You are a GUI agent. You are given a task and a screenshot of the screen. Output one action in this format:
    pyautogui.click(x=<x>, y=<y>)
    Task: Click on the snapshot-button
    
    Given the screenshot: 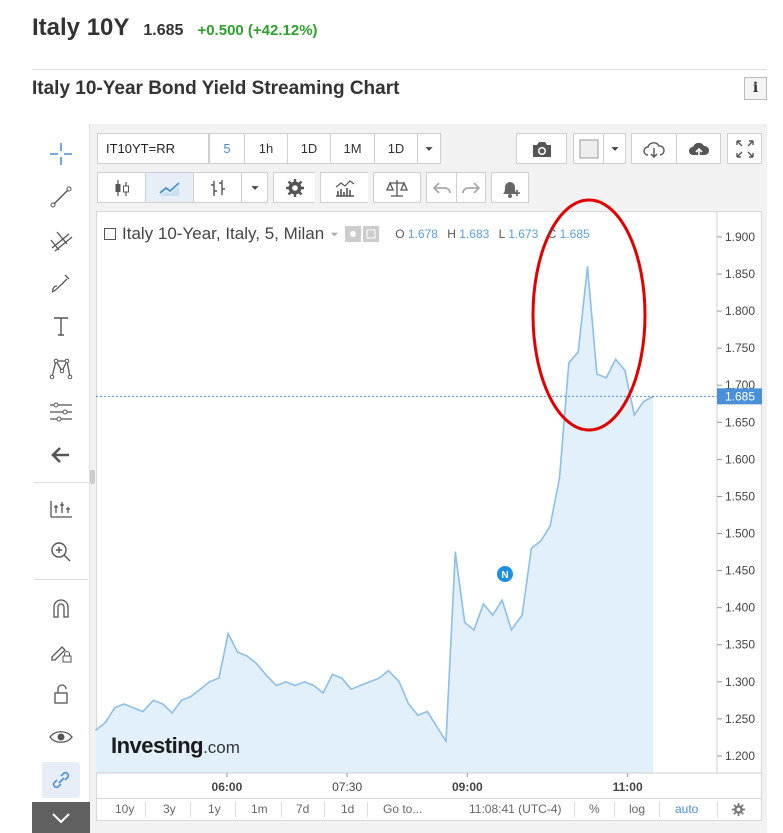 What is the action you would take?
    pyautogui.click(x=541, y=148)
    